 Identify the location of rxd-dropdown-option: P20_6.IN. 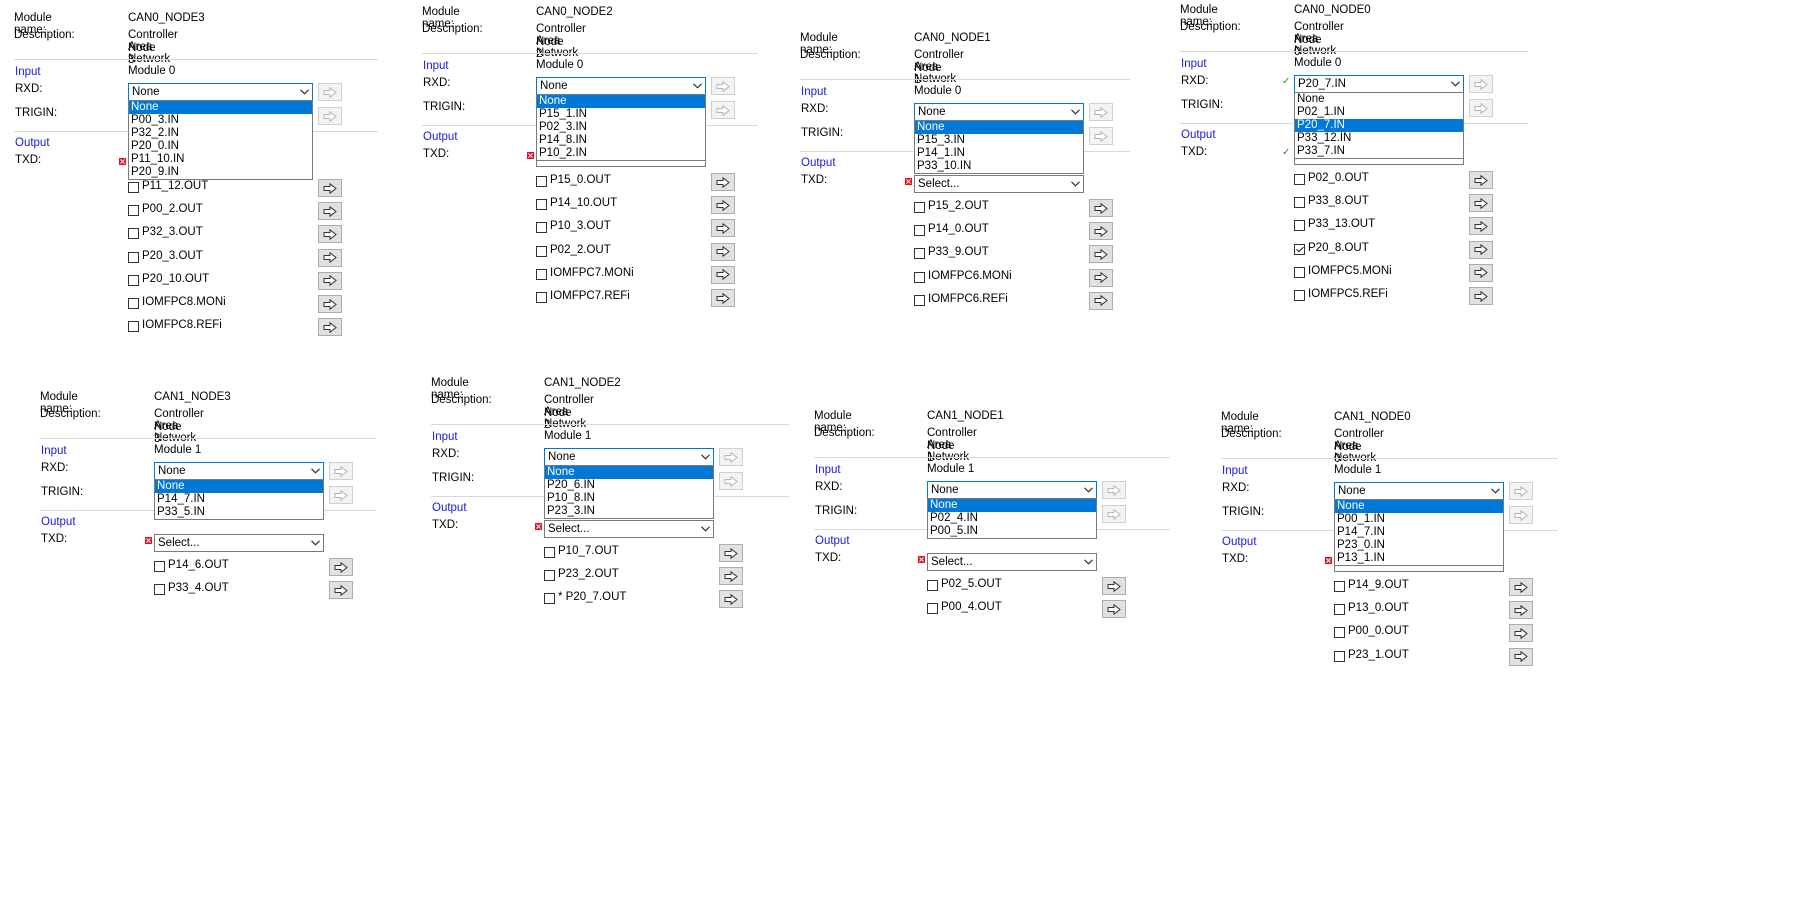
(629, 485).